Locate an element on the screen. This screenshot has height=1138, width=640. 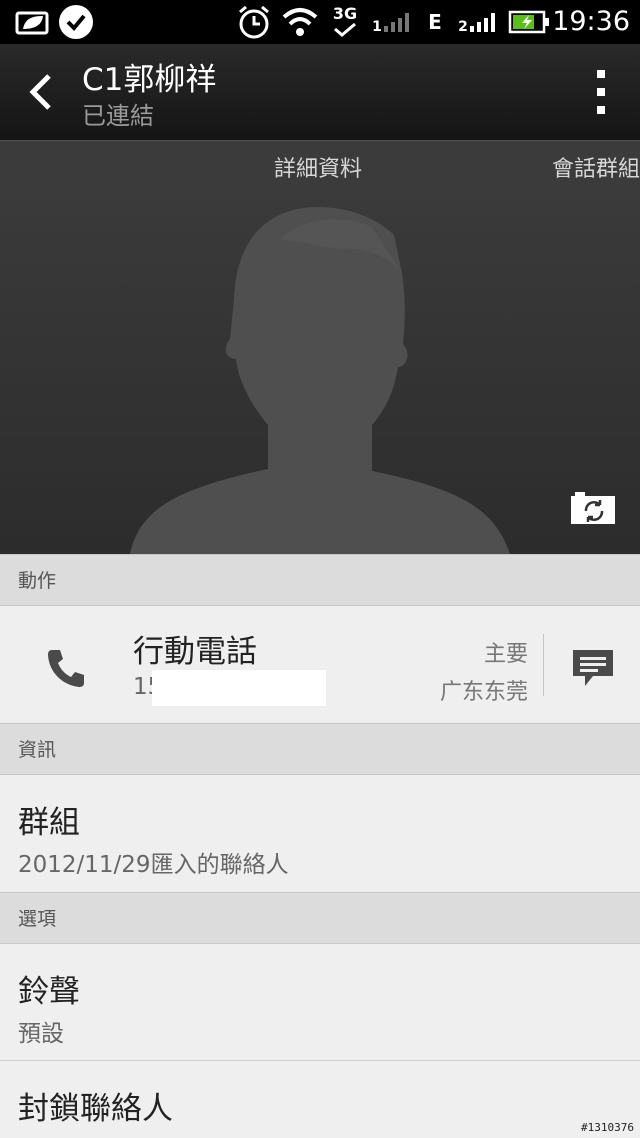
tab-conversations: 會話群組 is located at coordinates (596, 170).